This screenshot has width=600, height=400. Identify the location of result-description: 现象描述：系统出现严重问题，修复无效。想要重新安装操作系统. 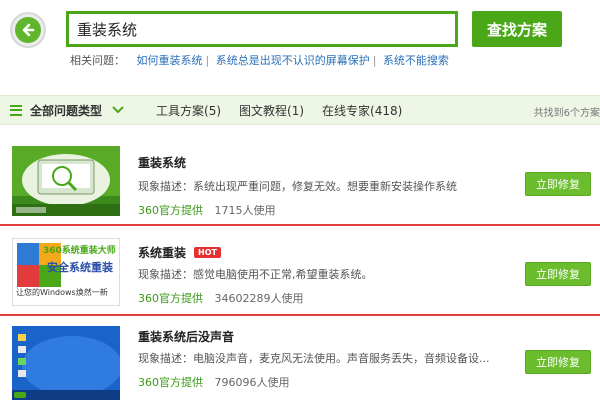
(297, 186).